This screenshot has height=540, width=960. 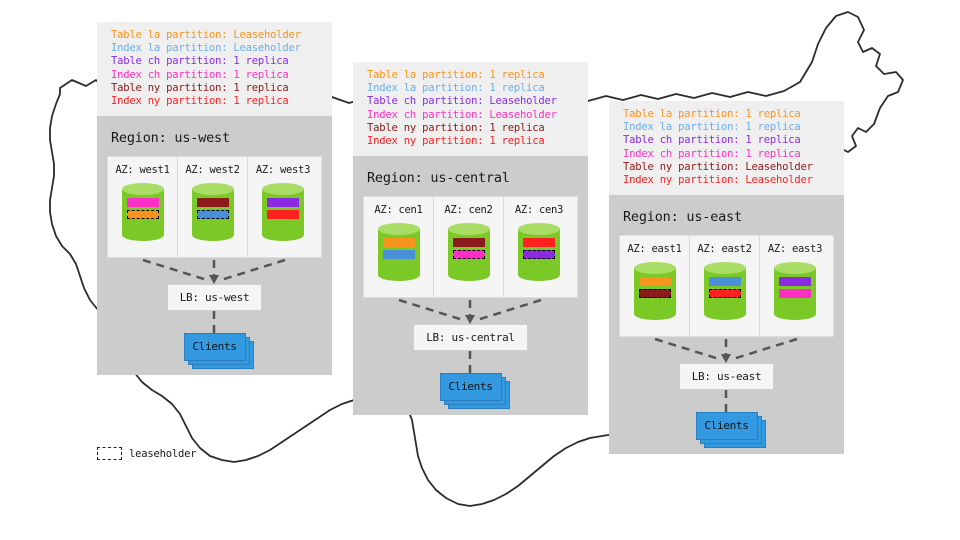 What do you see at coordinates (283, 170) in the screenshot?
I see `az-label-west3: AZ: west3` at bounding box center [283, 170].